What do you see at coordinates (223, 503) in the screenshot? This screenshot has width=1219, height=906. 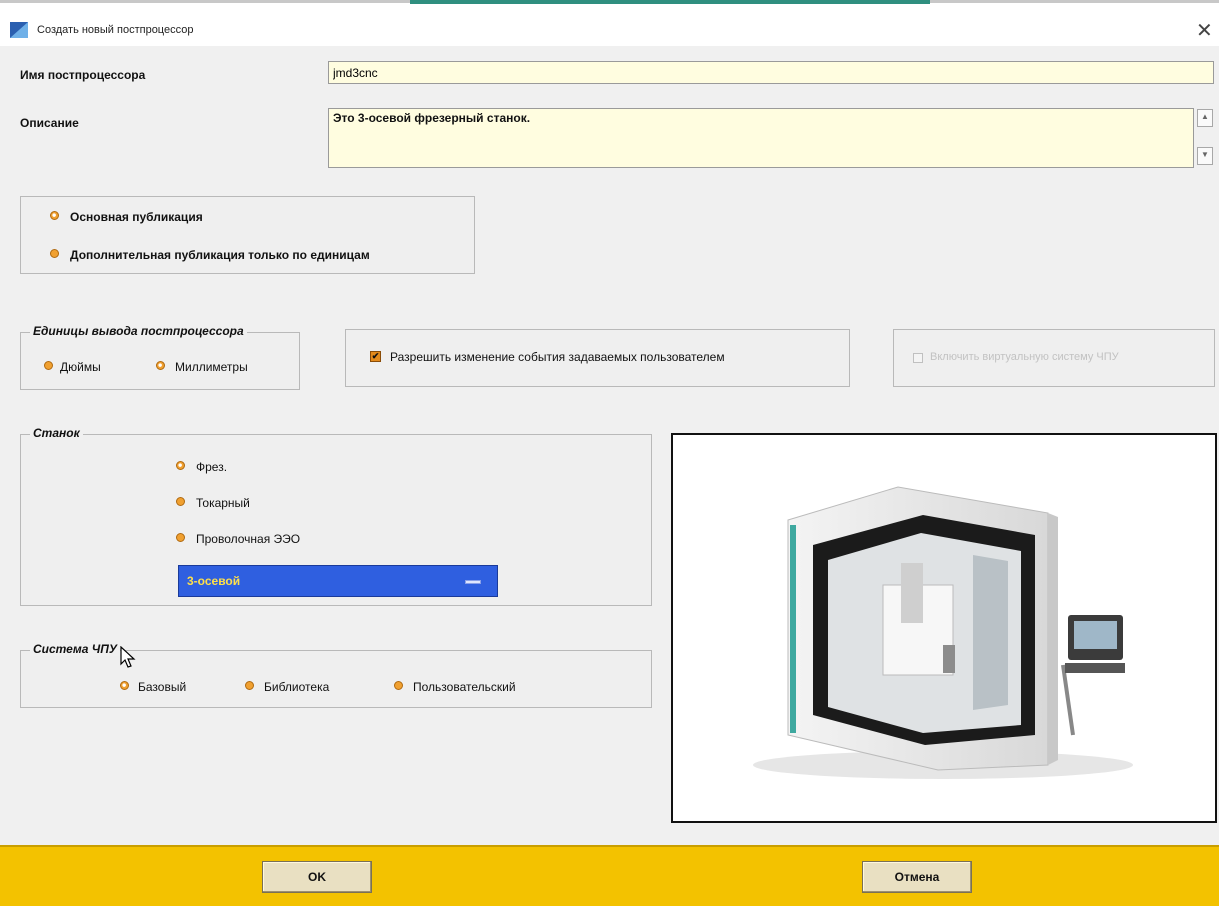 I see `machine-lathe-label: Токарный` at bounding box center [223, 503].